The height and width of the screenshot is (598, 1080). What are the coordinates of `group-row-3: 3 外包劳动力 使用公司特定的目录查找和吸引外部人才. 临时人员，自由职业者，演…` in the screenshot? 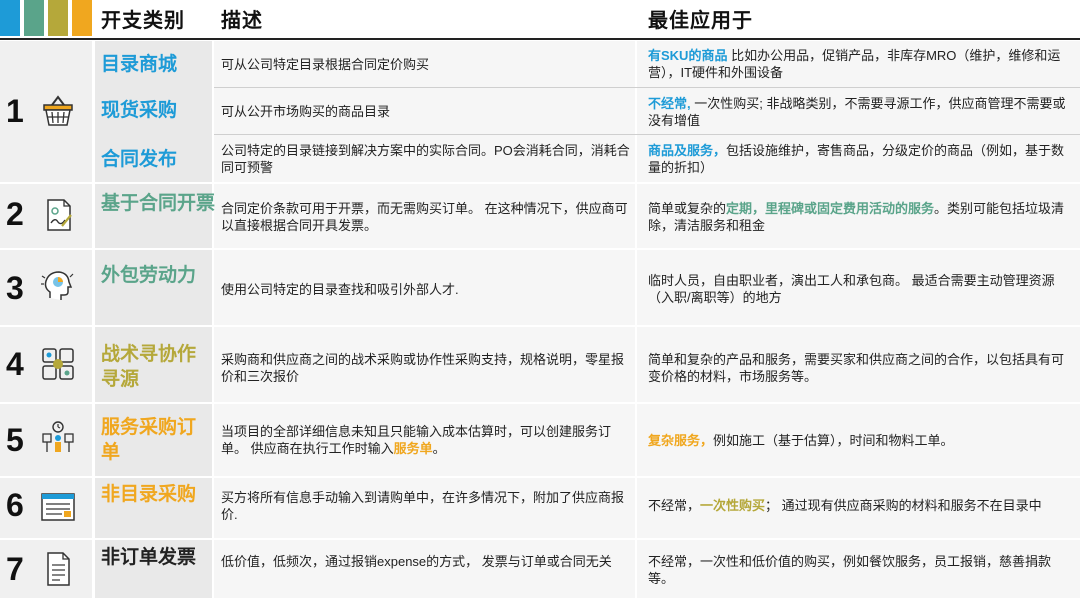 It's located at (540, 287).